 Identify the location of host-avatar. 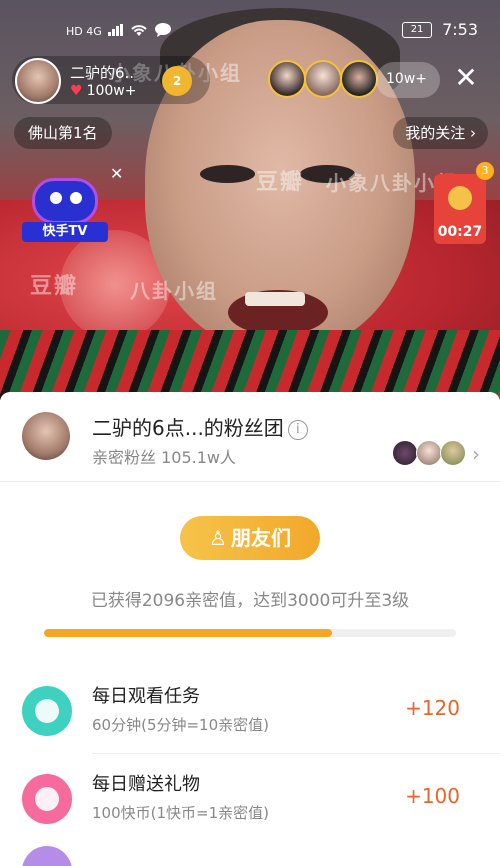
(38, 81).